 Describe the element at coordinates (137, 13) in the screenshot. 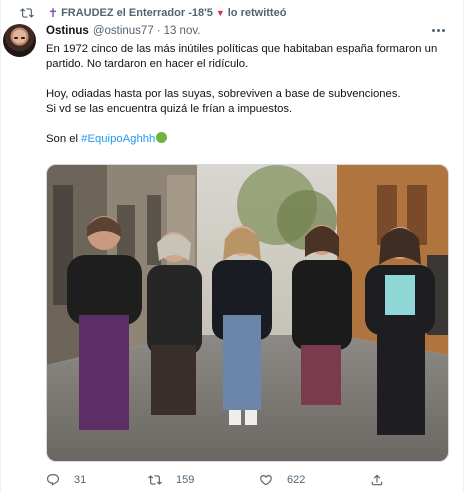

I see `retweeter-name: FRAUDEZ el Enterrador -18'5` at that location.